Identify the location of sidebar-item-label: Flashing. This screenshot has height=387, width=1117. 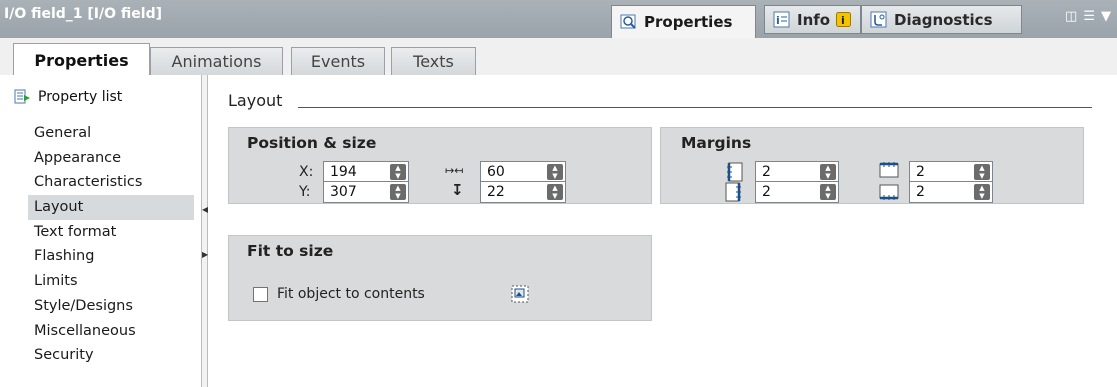
(64, 256).